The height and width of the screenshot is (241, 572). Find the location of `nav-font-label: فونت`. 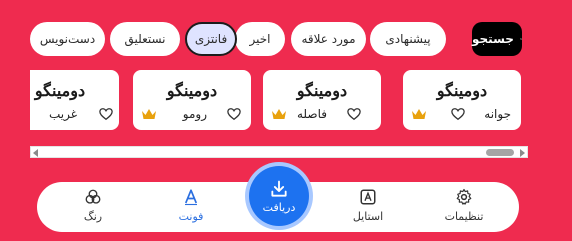

nav-font-label: فونت is located at coordinates (191, 216).